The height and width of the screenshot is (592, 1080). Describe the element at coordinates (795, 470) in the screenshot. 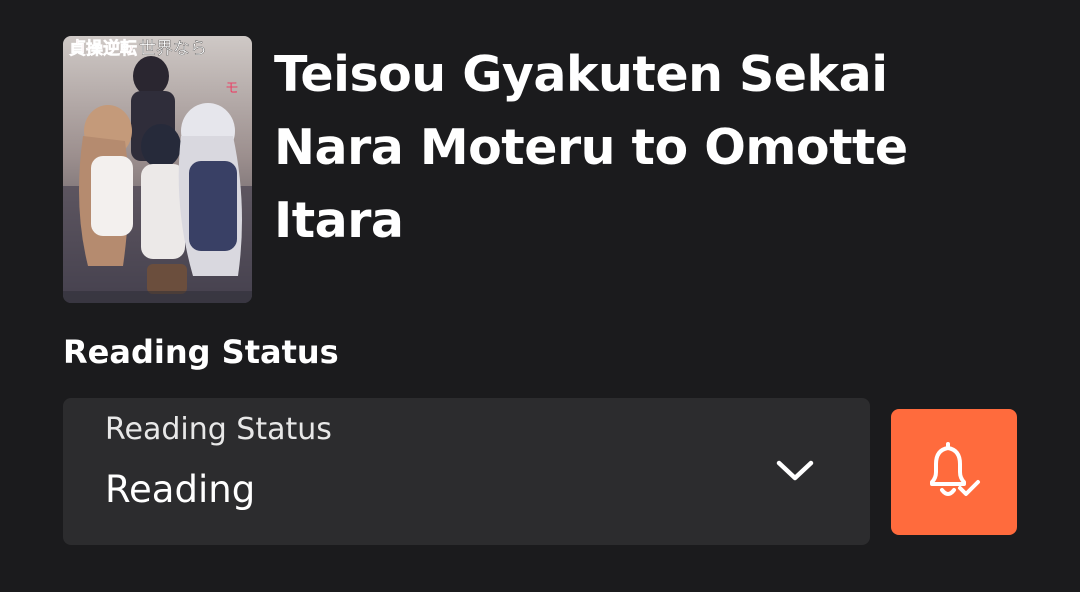

I see `chevron-down-icon` at that location.